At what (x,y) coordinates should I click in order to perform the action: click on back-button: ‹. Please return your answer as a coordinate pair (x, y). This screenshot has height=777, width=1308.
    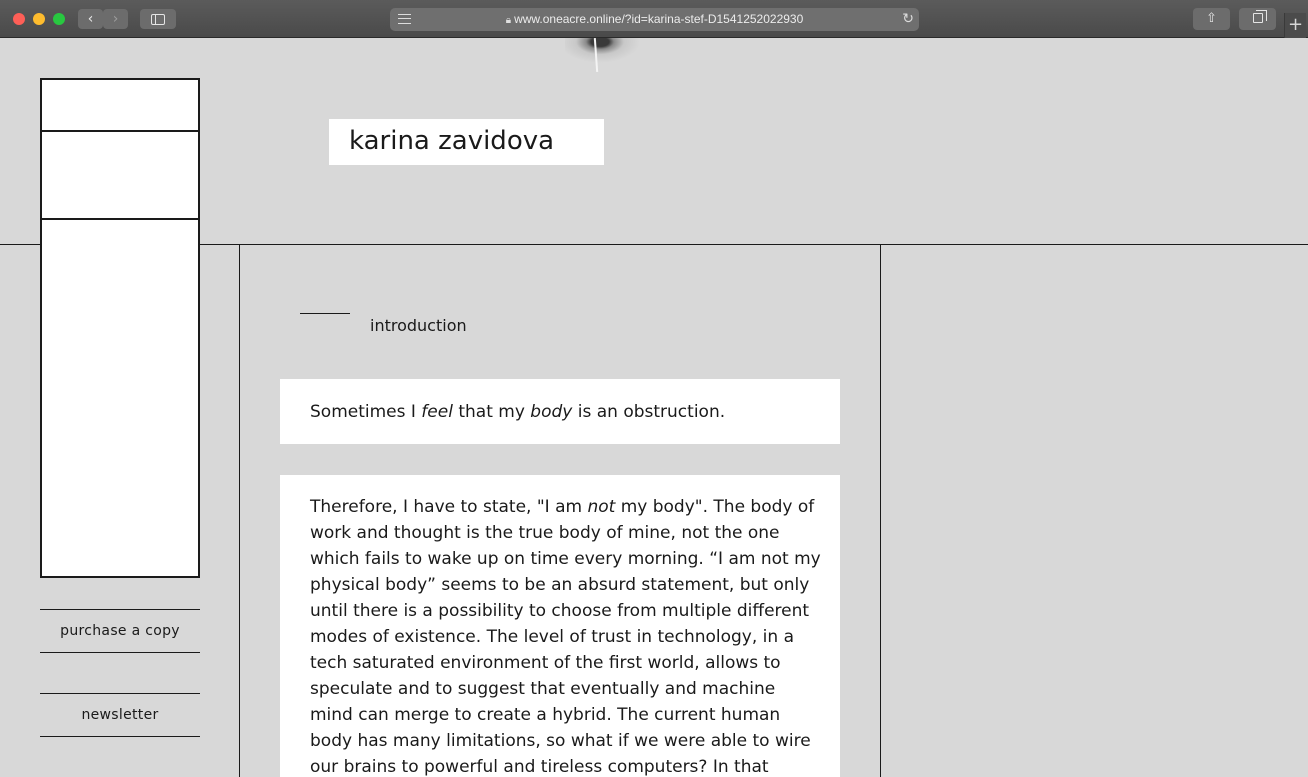
    Looking at the image, I should click on (90, 19).